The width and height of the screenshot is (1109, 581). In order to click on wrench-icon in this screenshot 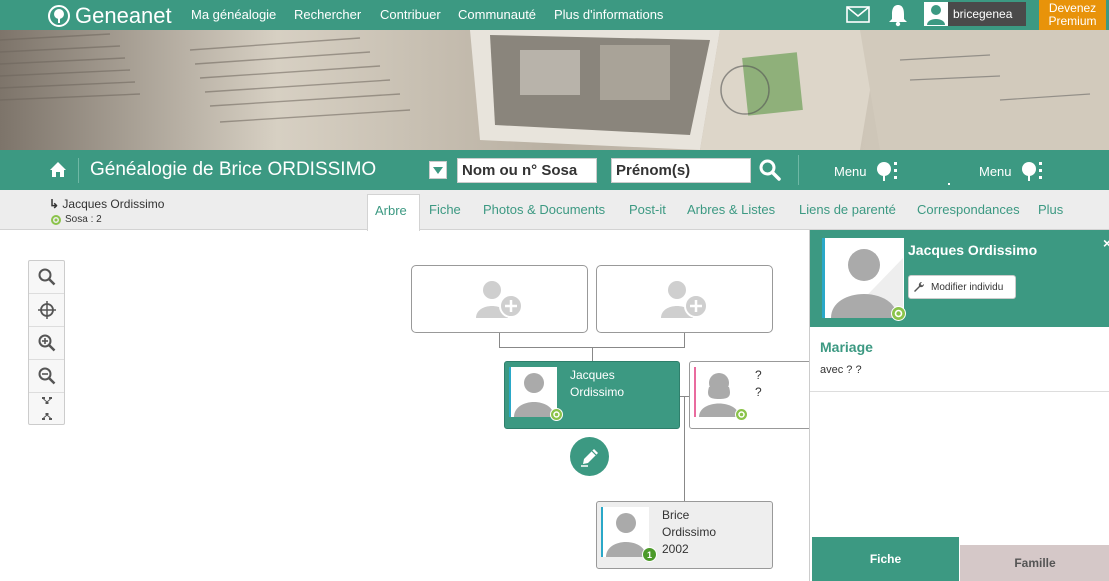, I will do `click(919, 286)`.